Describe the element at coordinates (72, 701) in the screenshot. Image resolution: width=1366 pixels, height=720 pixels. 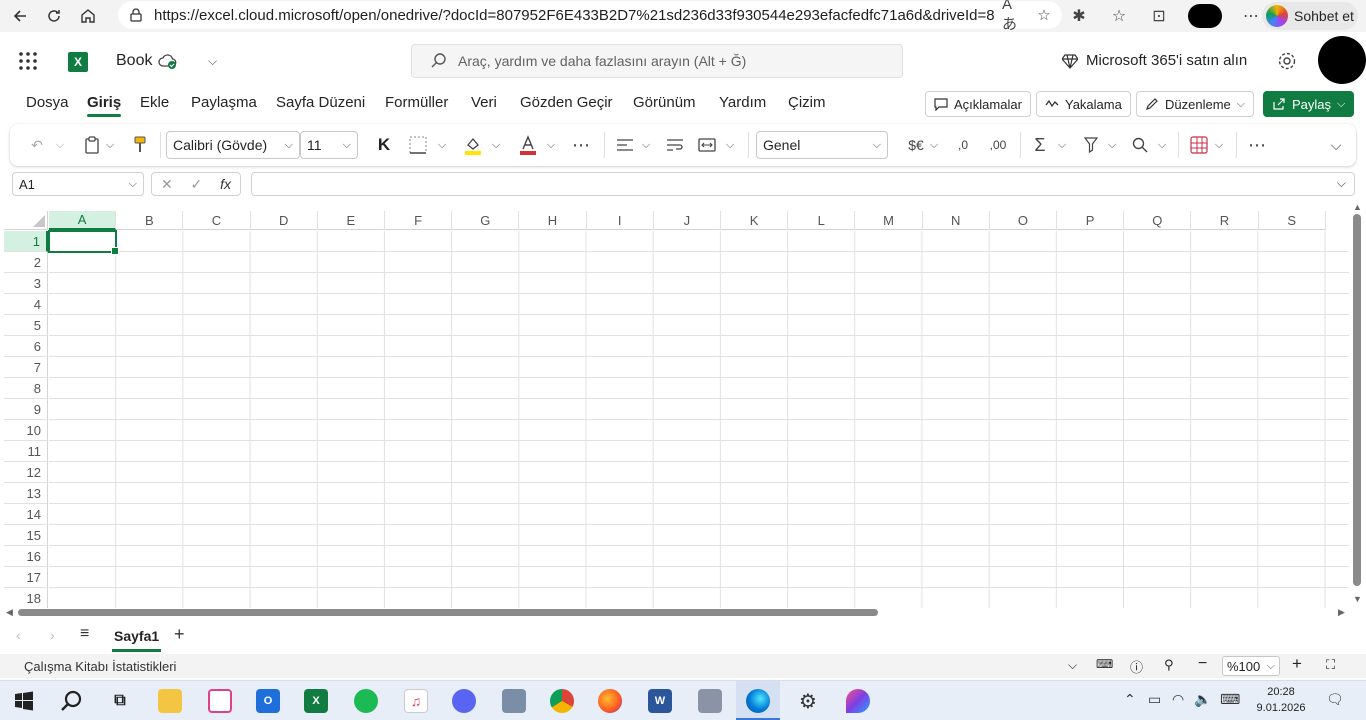
I see `search-icon` at that location.